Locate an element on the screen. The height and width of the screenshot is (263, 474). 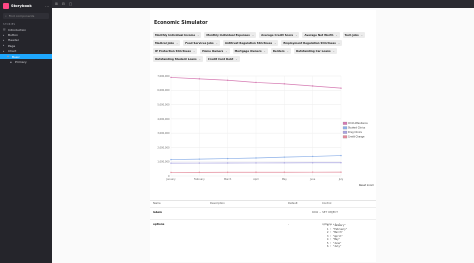
chip-label: Average Net Worth is located at coordinates (319, 35).